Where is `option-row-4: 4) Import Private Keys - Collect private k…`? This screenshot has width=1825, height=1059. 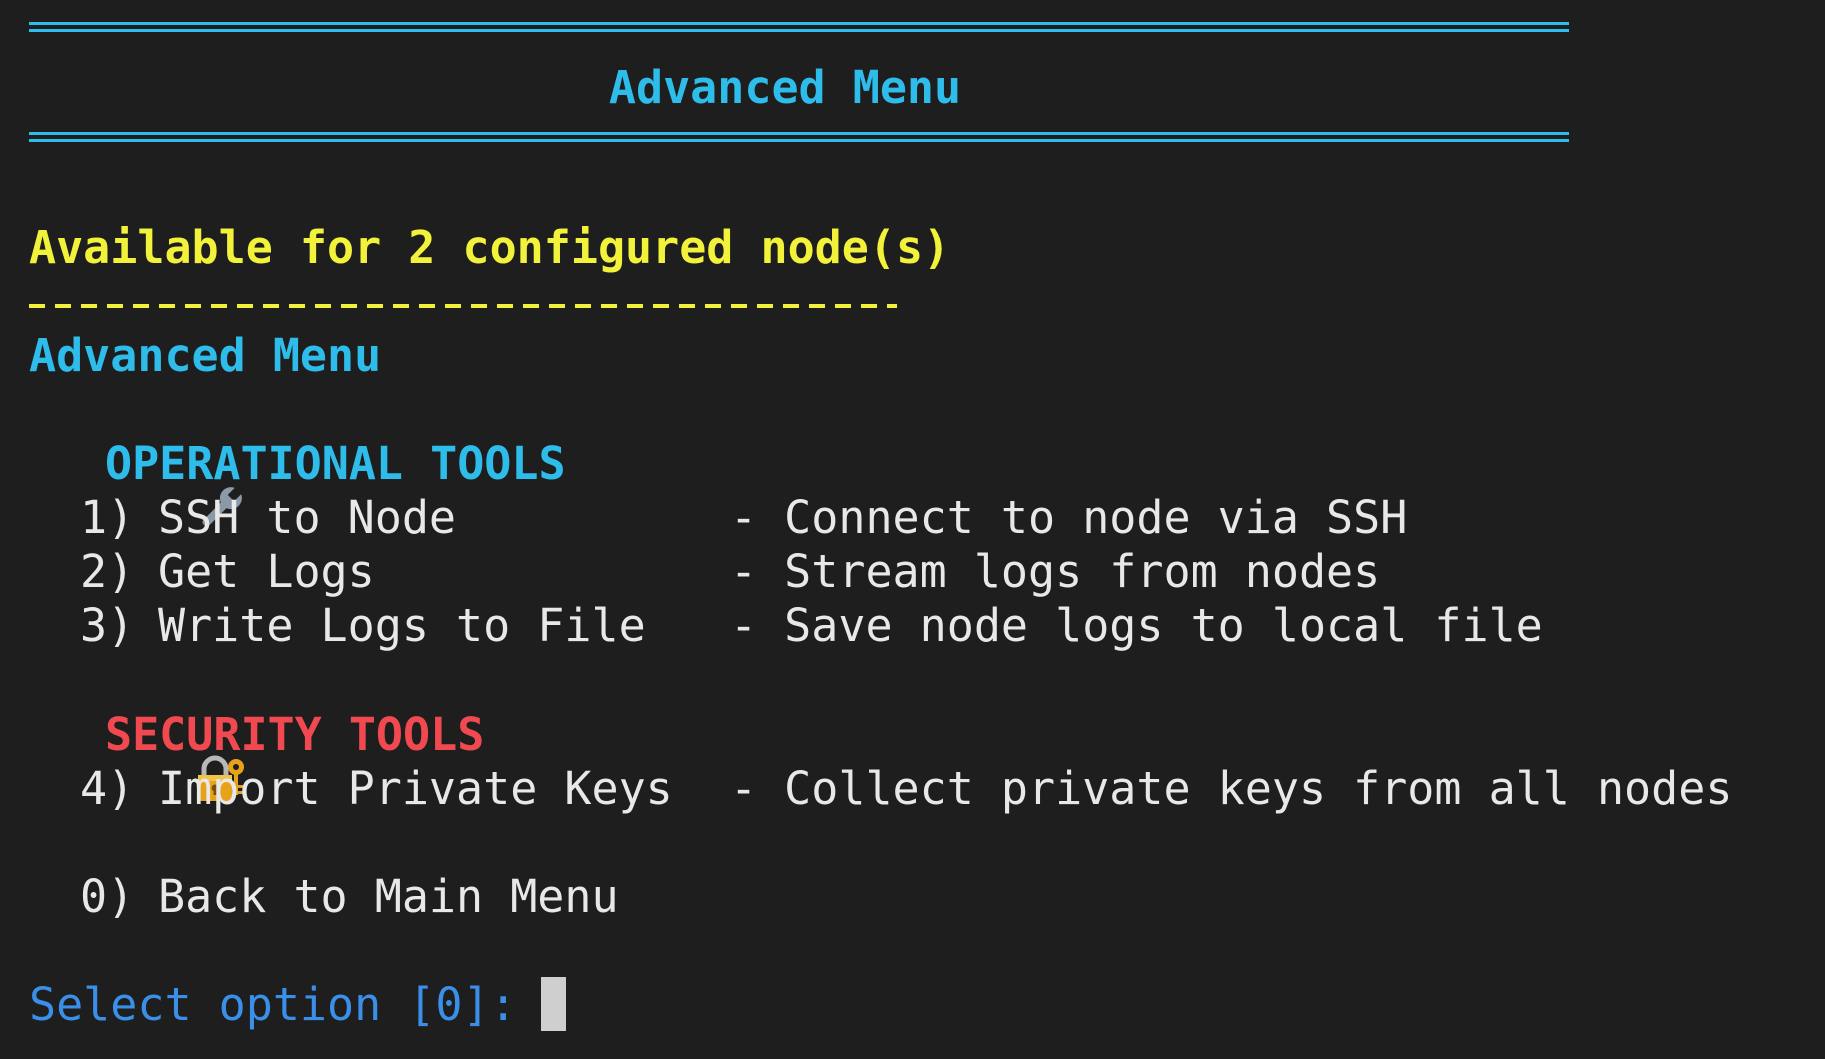 option-row-4: 4) Import Private Keys - Collect private k… is located at coordinates (906, 788).